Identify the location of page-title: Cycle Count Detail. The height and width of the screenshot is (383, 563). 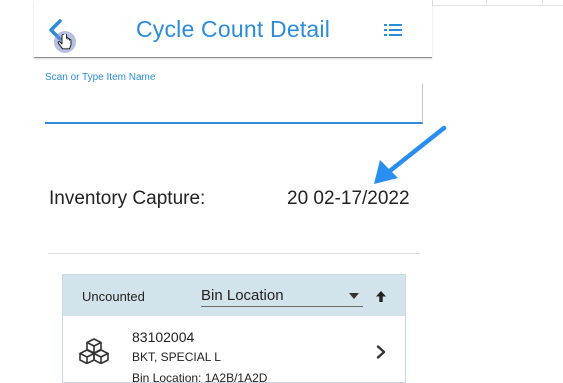
(233, 29).